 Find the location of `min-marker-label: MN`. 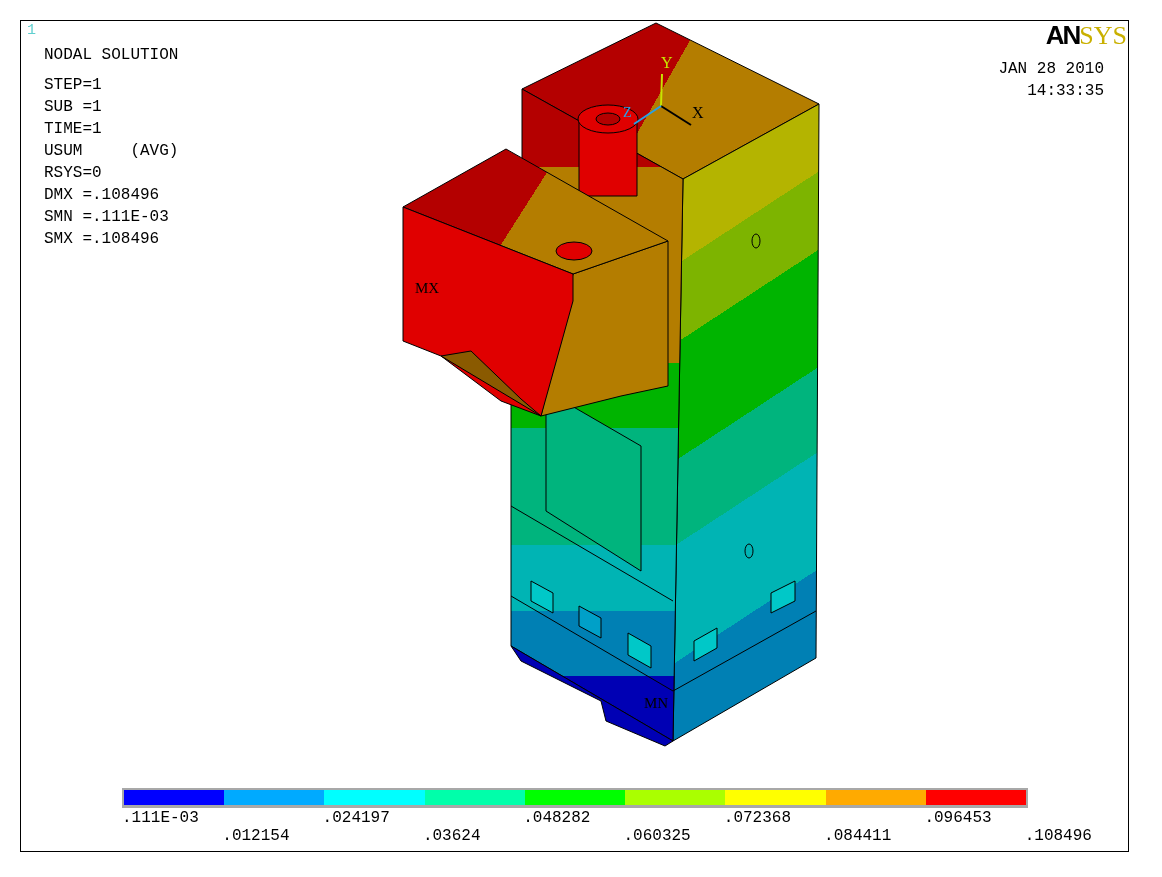

min-marker-label: MN is located at coordinates (656, 703).